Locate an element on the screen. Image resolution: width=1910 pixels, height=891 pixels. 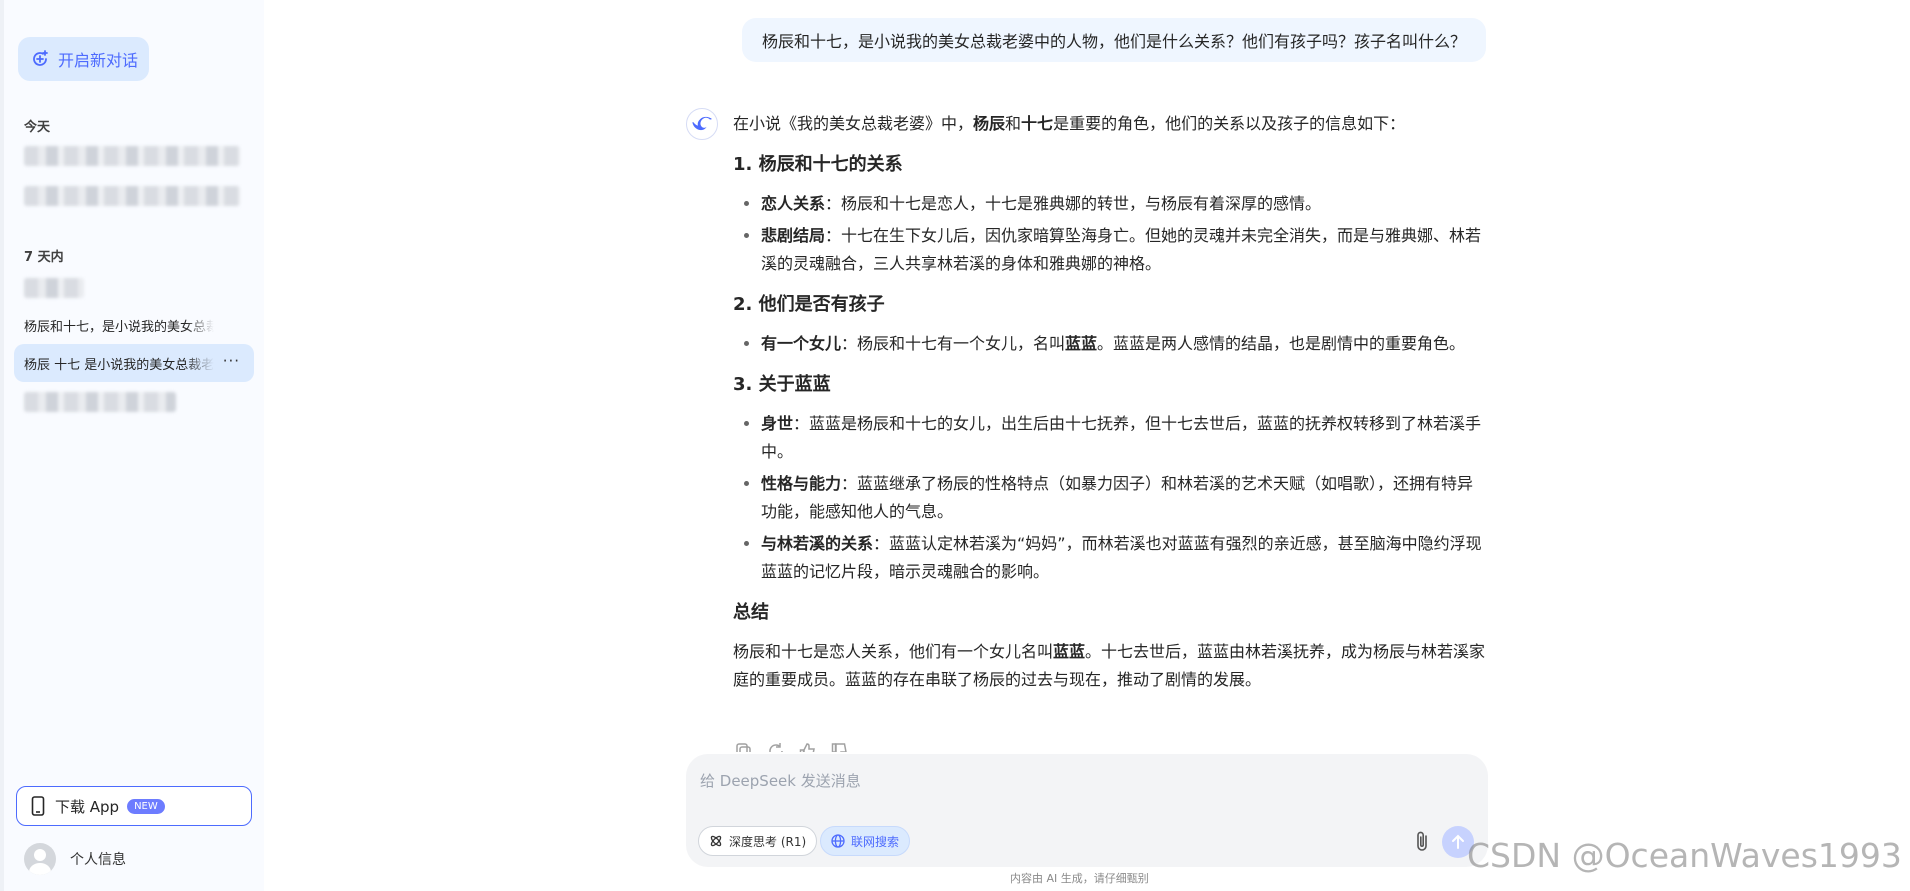
globe-icon is located at coordinates (838, 841).